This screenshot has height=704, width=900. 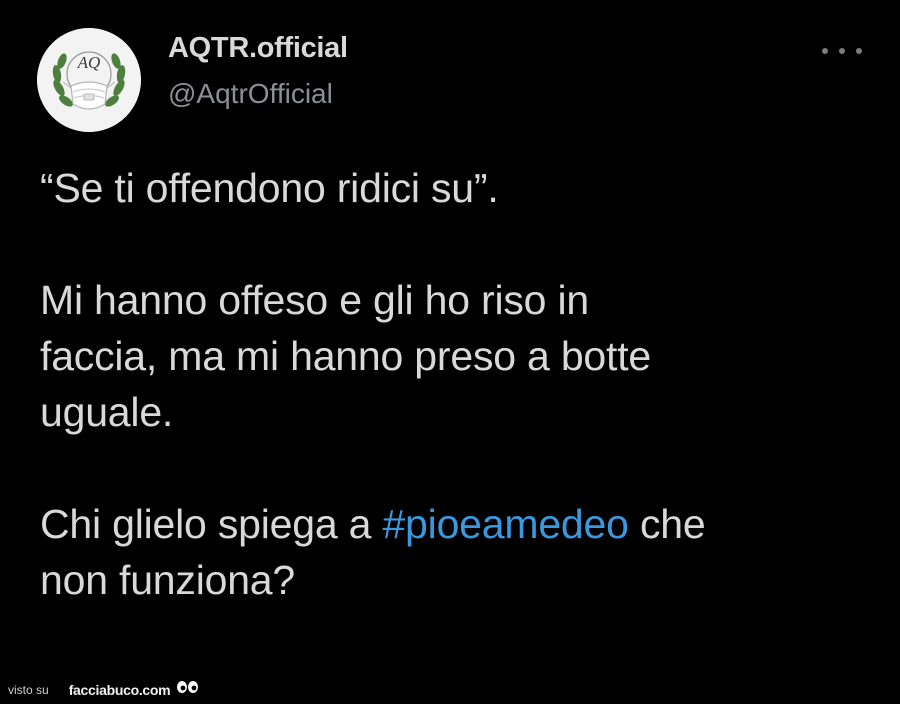 I want to click on watermark-site: facciabuco.com, so click(x=119, y=690).